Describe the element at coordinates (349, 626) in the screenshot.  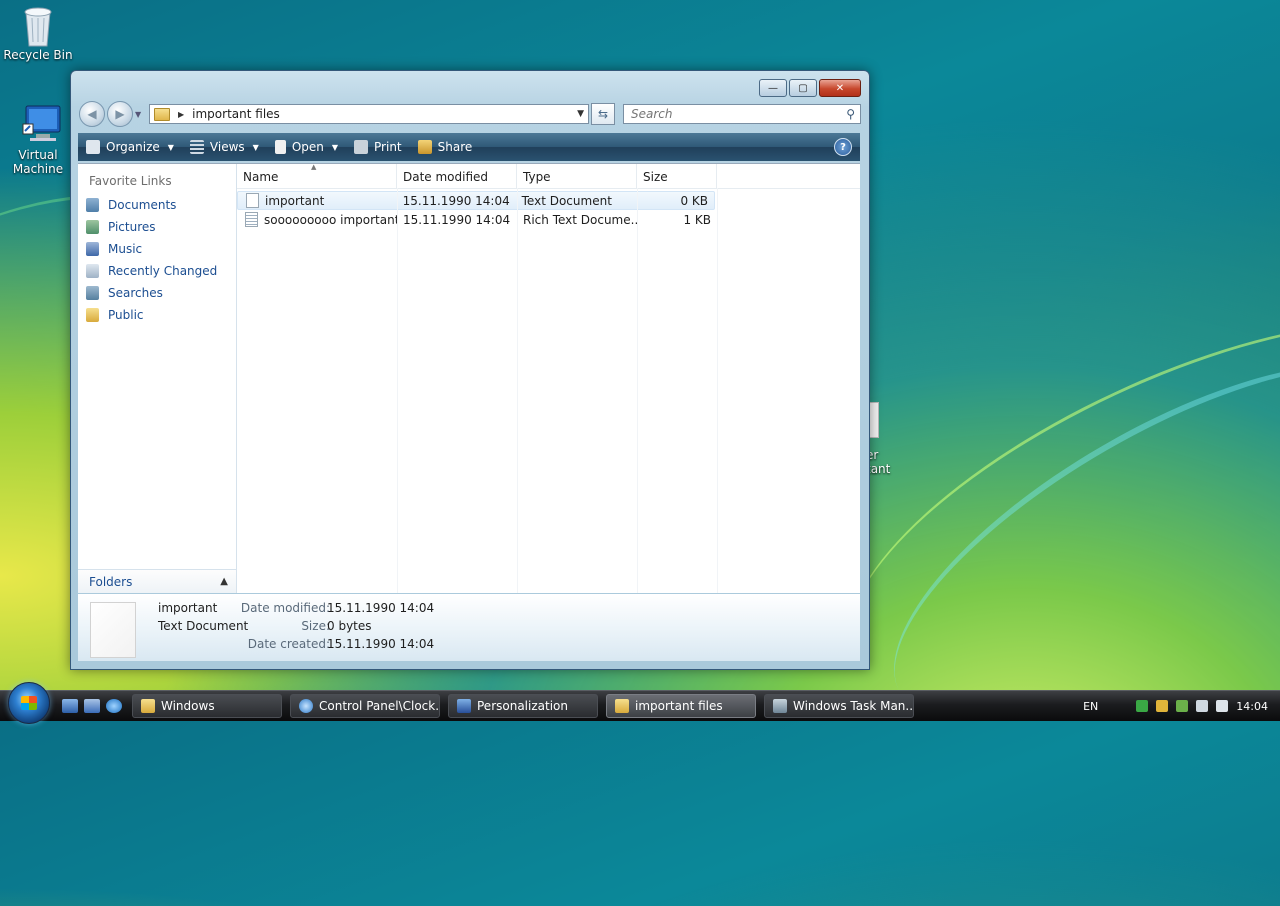
I see `details-value: 0 bytes` at that location.